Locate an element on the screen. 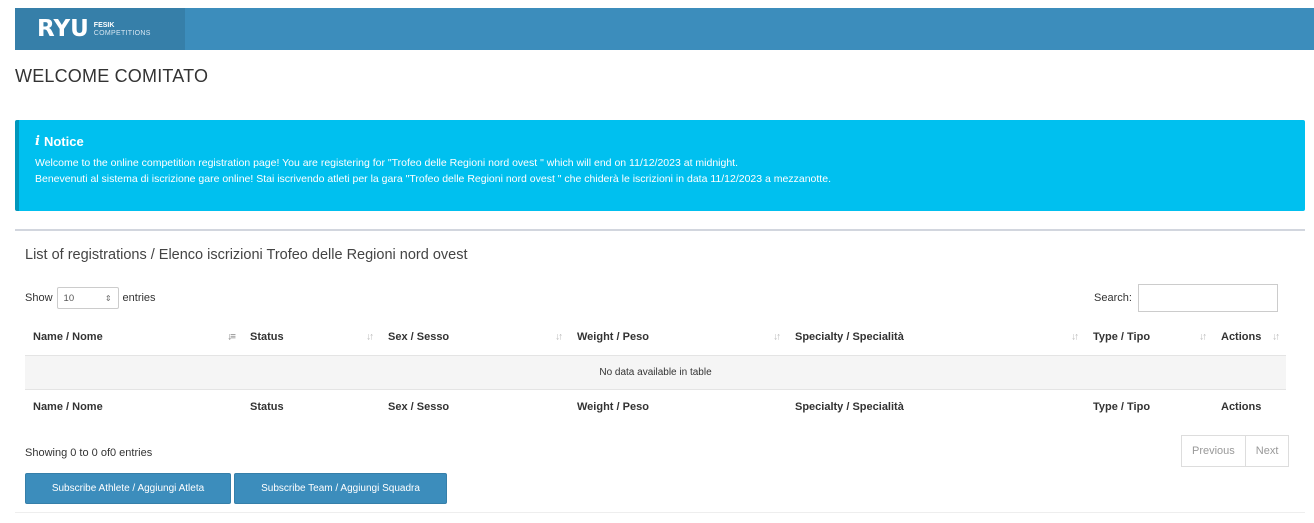 The height and width of the screenshot is (523, 1314). notice-title: Notice is located at coordinates (63, 141).